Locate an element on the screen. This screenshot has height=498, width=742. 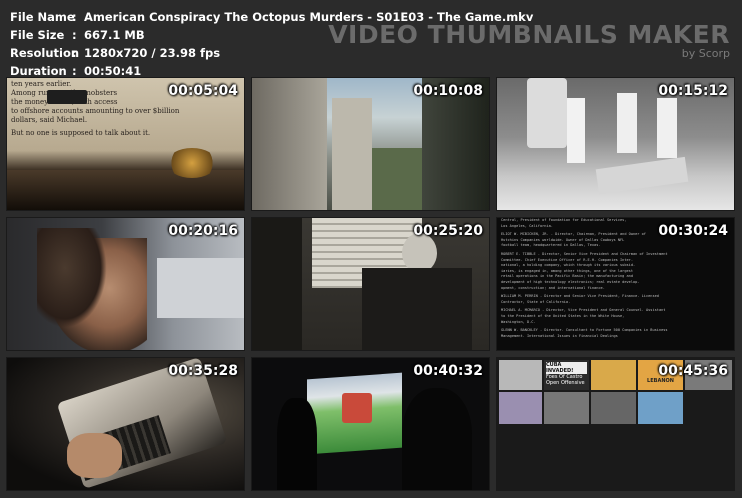
timestamp: 00:05:04 is located at coordinates (203, 91).